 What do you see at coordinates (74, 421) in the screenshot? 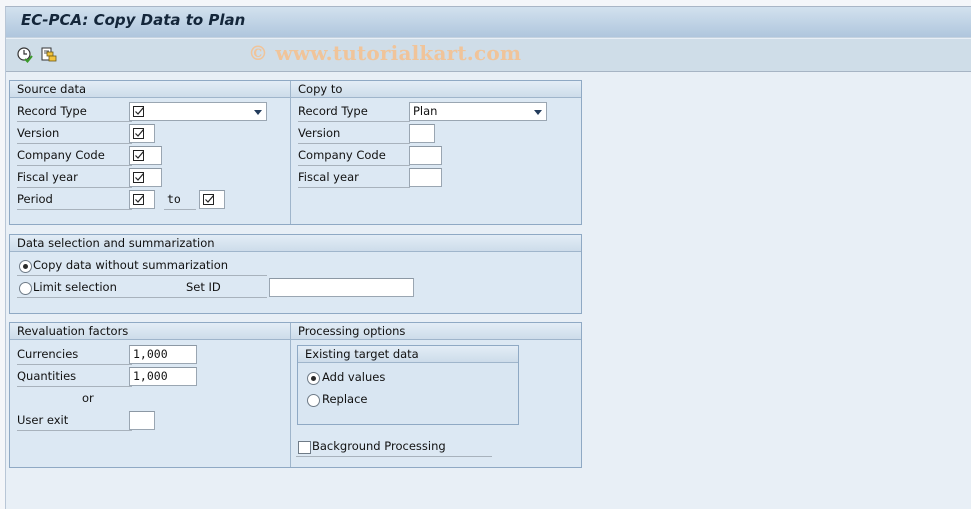
I see `user-exit-label: User exit` at bounding box center [74, 421].